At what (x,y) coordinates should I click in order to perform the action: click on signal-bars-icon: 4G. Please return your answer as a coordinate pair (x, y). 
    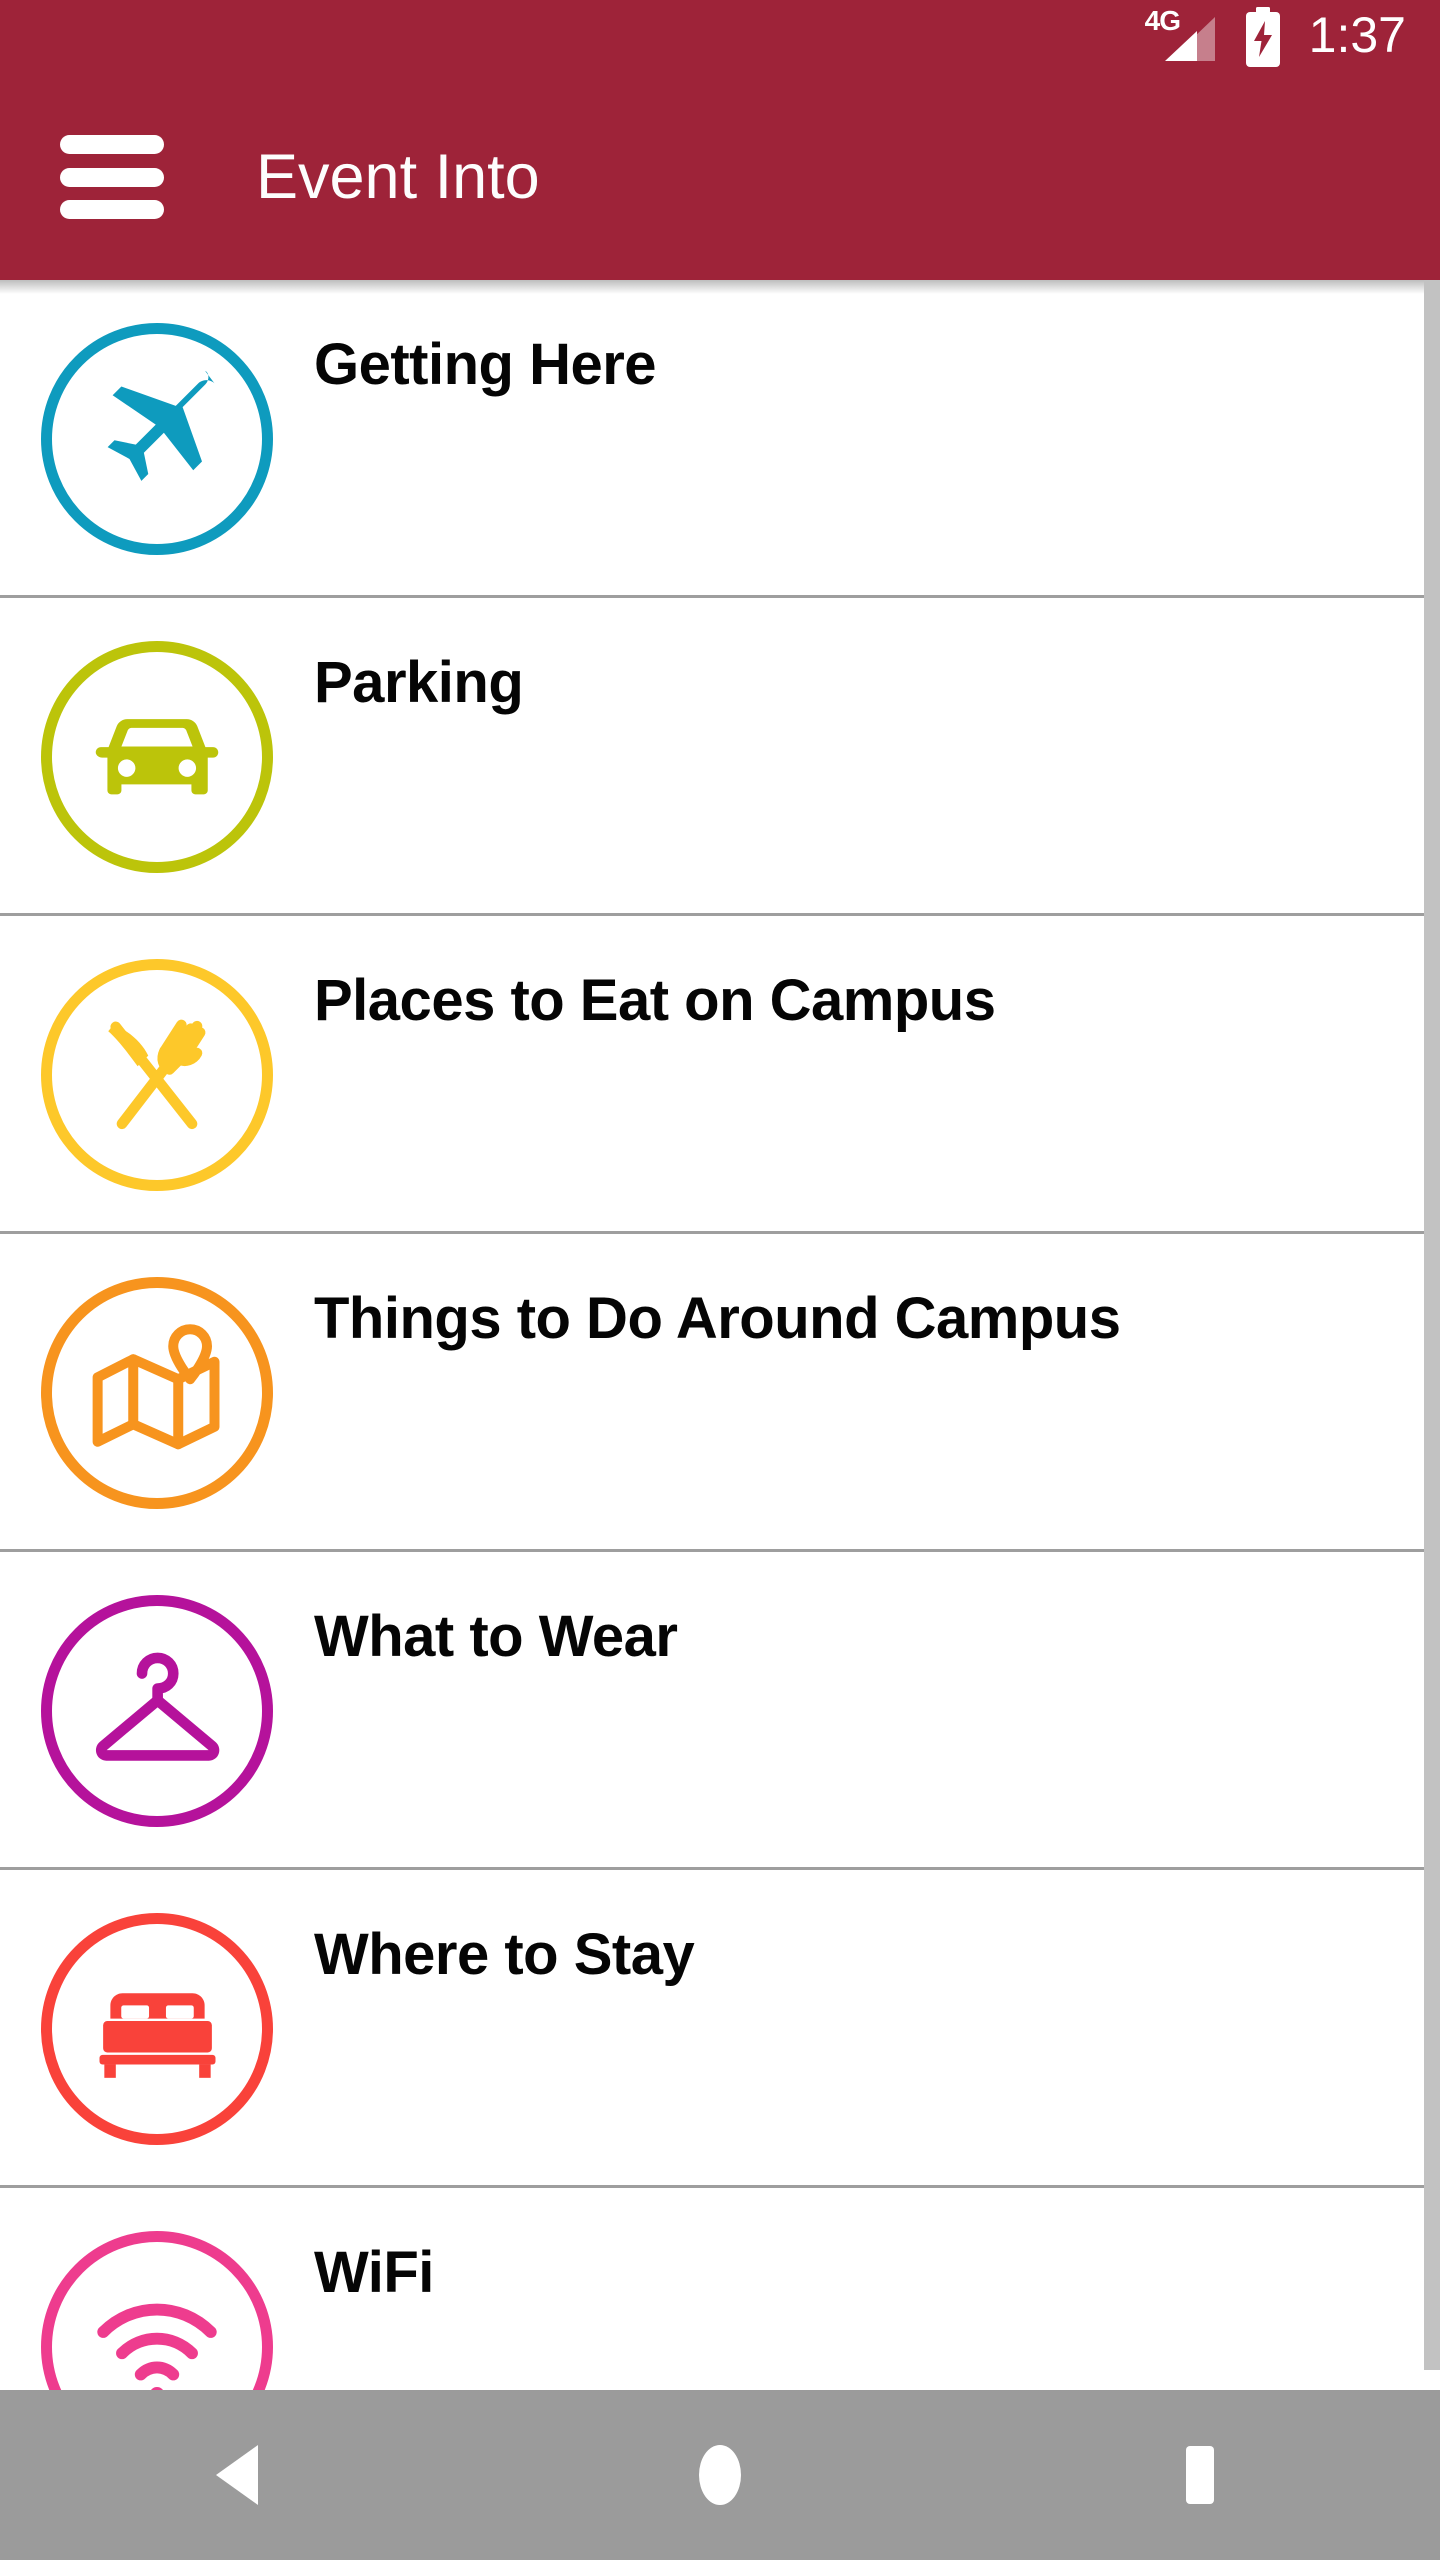
    Looking at the image, I should click on (1181, 36).